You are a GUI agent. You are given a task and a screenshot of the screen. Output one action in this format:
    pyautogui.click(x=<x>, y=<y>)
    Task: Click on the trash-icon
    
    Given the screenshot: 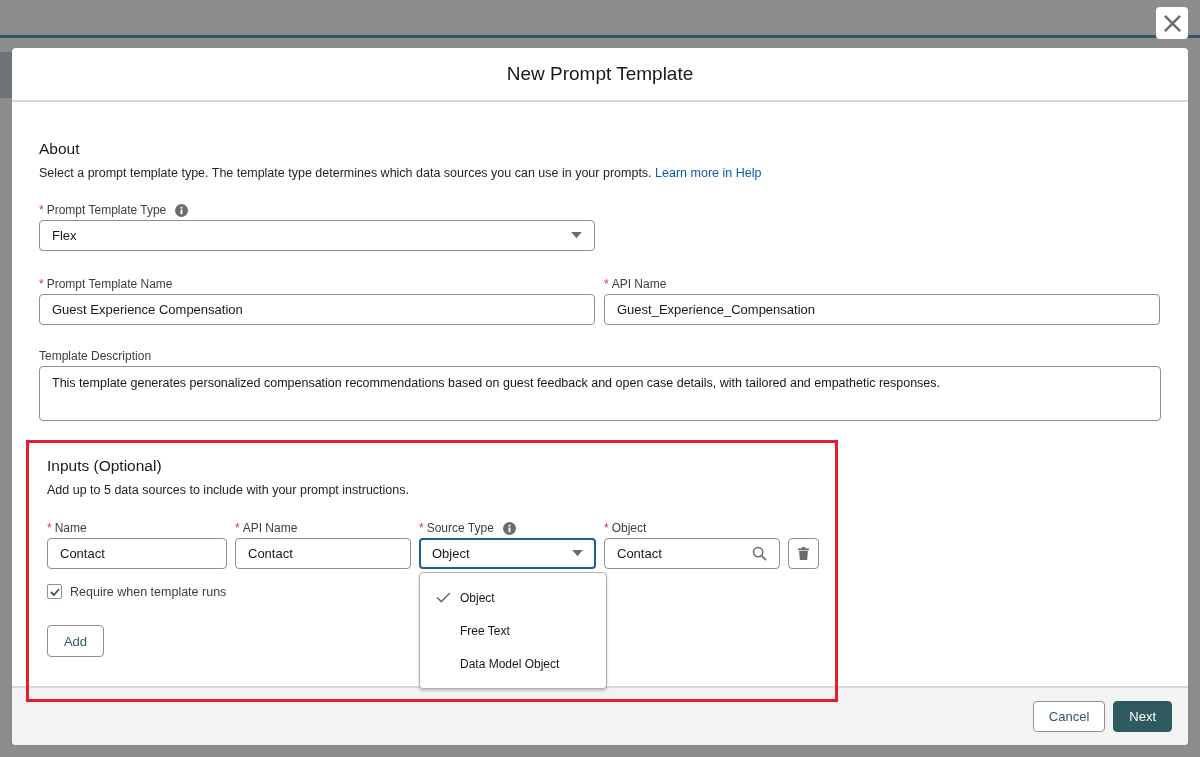 What is the action you would take?
    pyautogui.click(x=803, y=553)
    